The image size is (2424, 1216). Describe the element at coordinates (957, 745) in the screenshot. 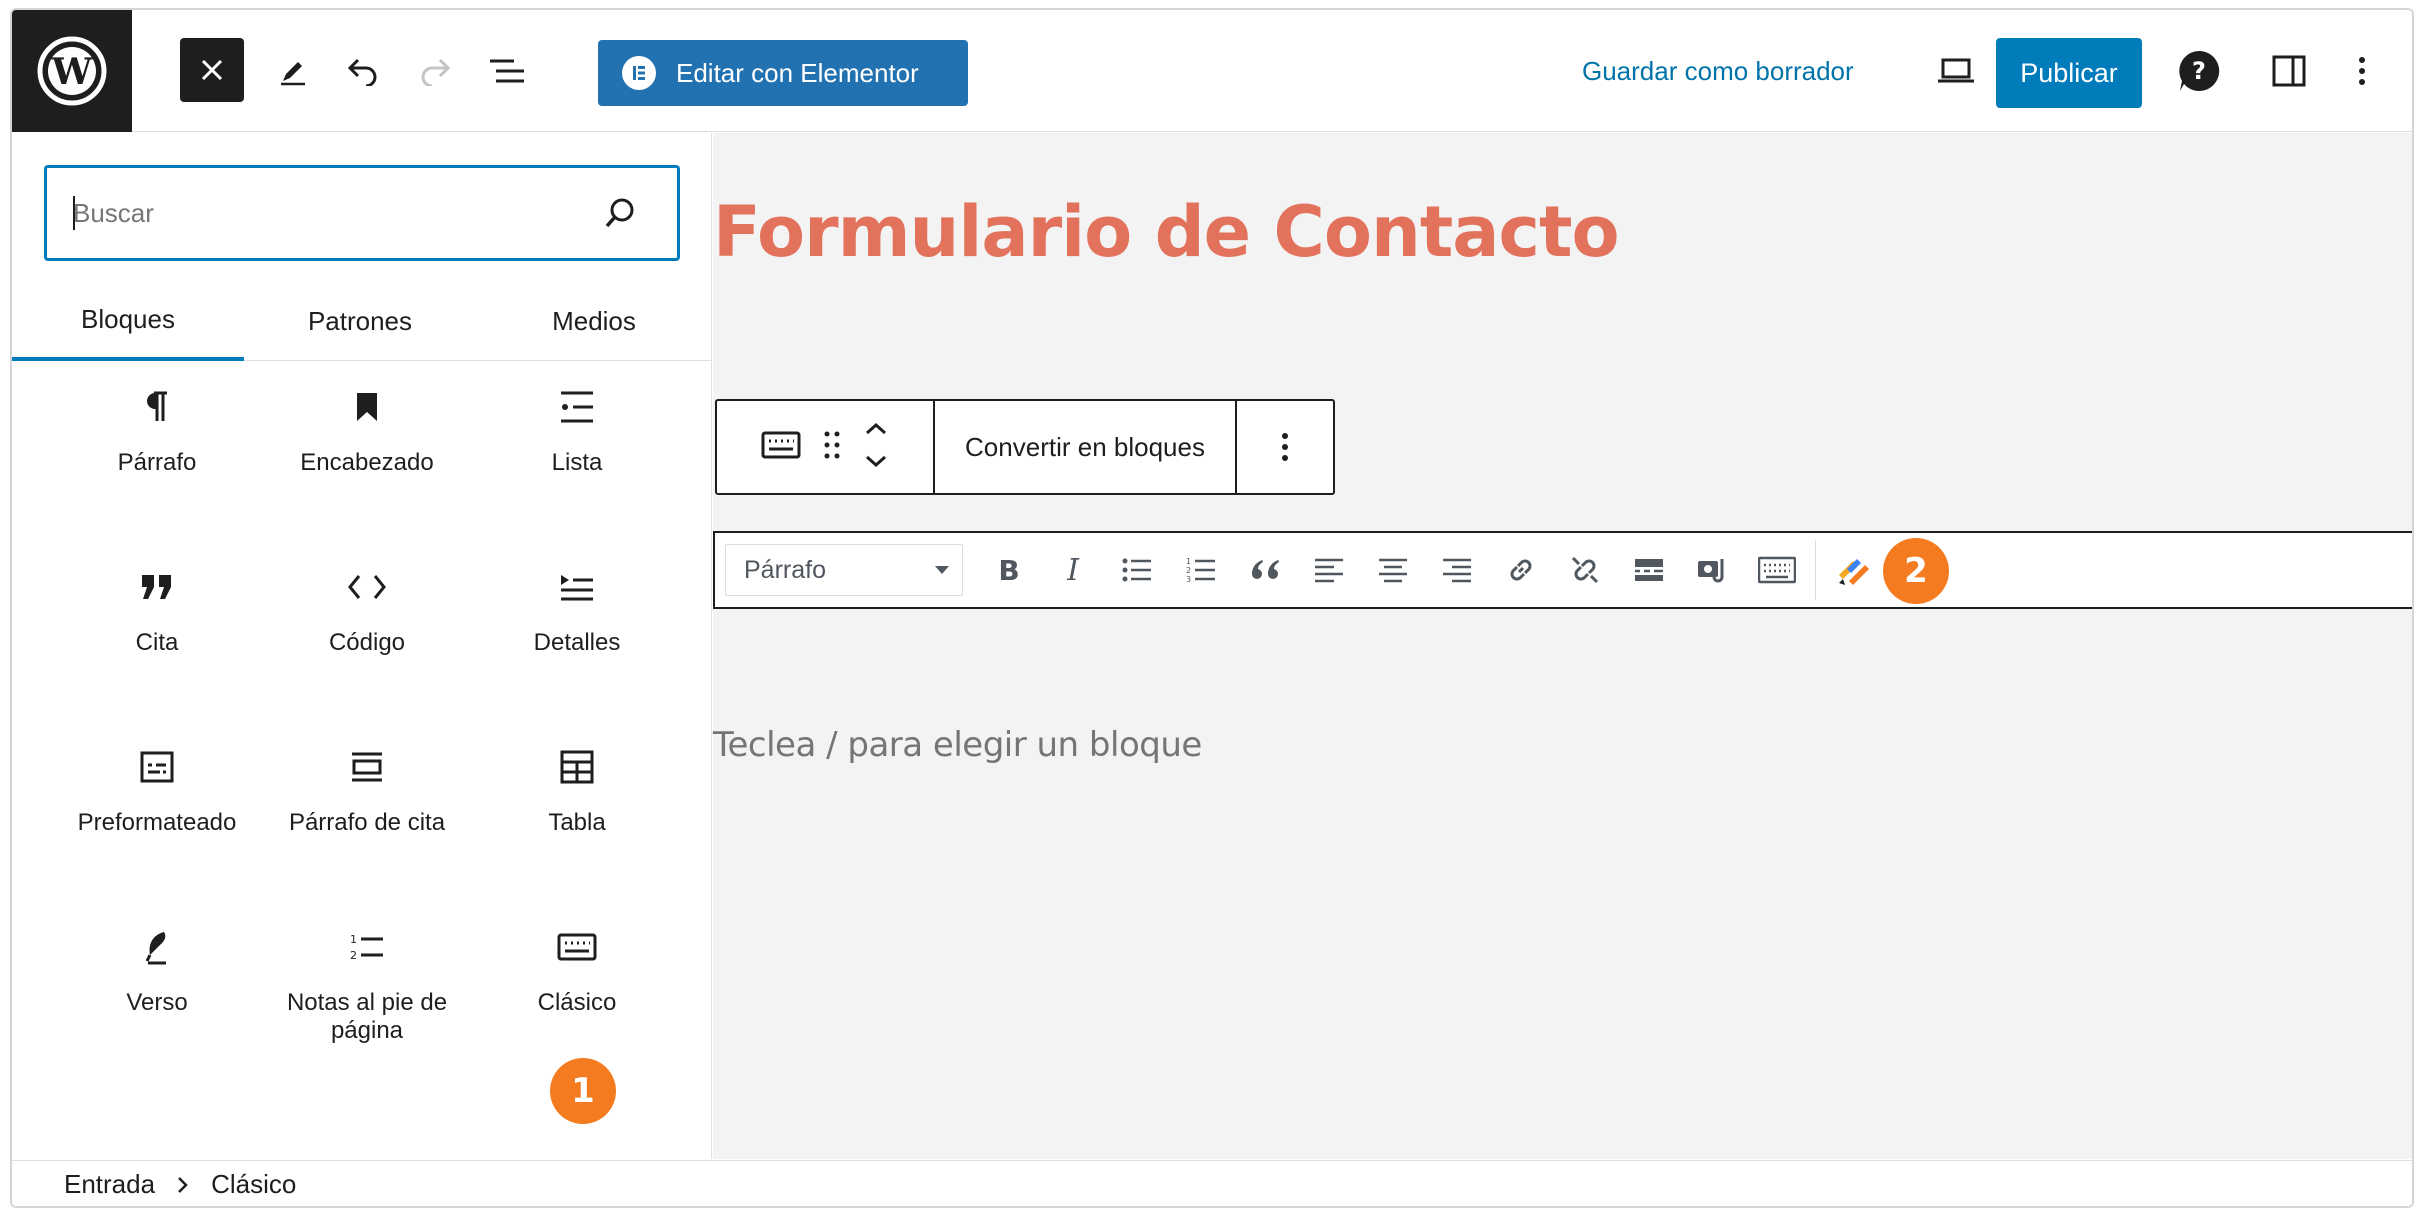

I see `block-placeholder: Teclea / para elegir un bloque` at that location.